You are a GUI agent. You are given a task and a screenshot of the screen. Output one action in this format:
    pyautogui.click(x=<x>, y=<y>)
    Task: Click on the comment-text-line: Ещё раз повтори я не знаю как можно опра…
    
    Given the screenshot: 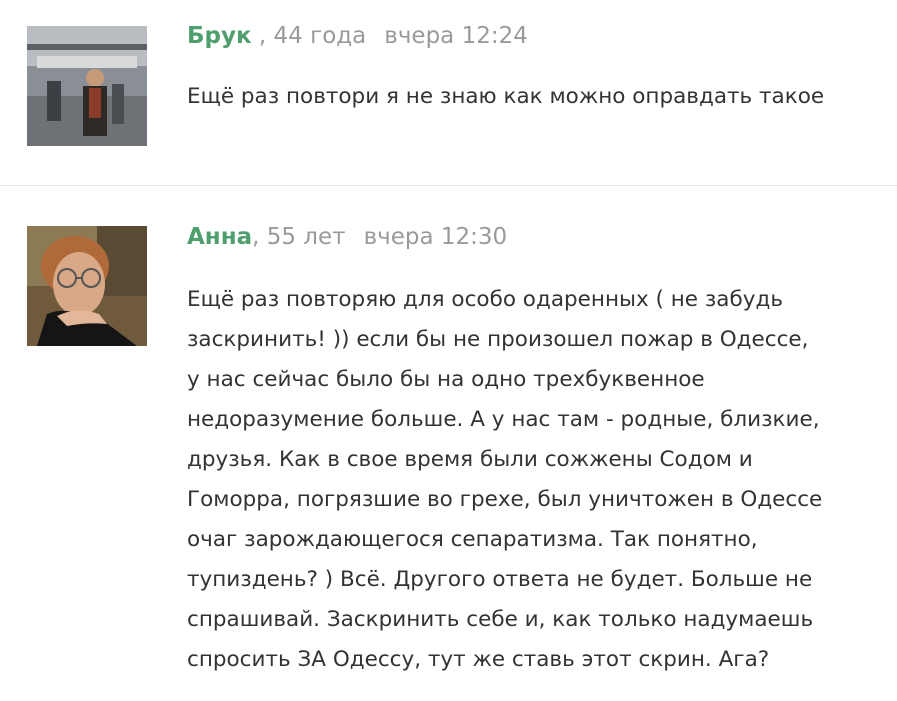 What is the action you would take?
    pyautogui.click(x=506, y=96)
    